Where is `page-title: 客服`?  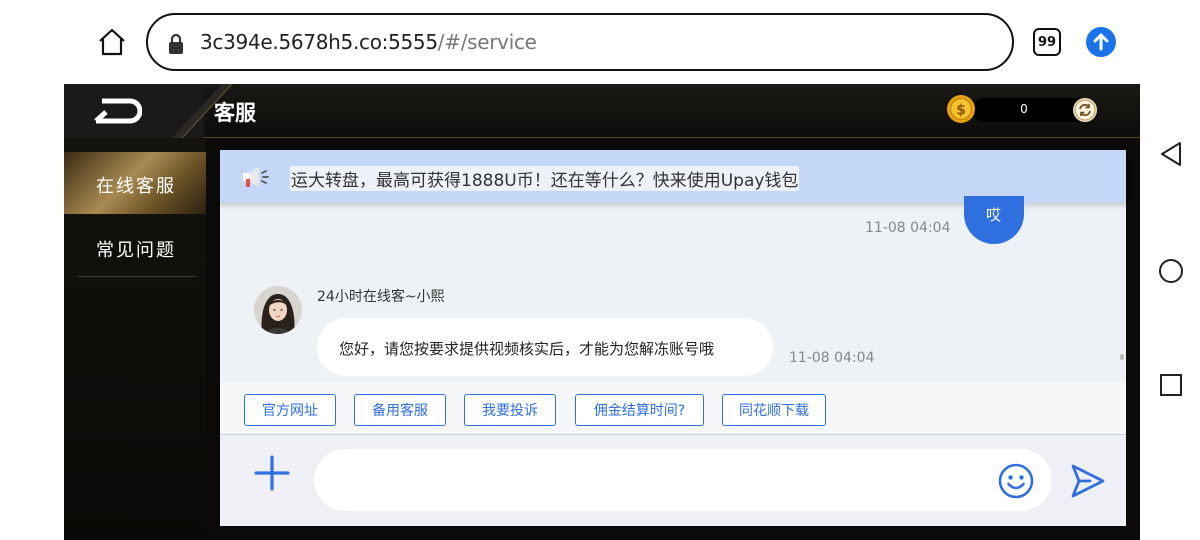 page-title: 客服 is located at coordinates (235, 113).